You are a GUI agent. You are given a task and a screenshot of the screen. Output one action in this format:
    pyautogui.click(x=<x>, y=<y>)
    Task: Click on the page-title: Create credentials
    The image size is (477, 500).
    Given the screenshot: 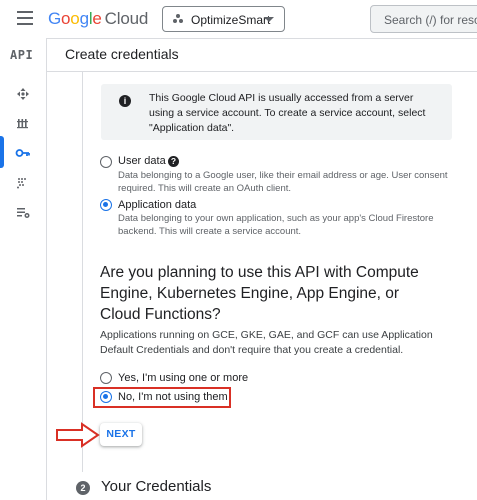 What is the action you would take?
    pyautogui.click(x=122, y=54)
    